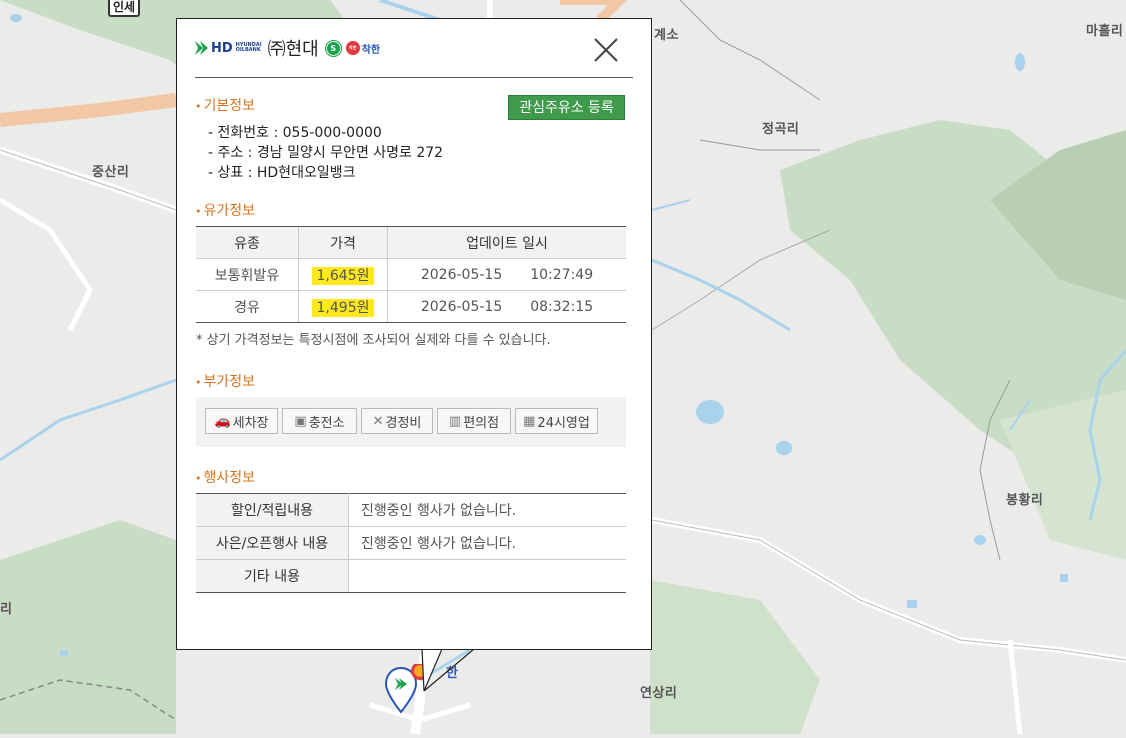 The height and width of the screenshot is (738, 1126). Describe the element at coordinates (272, 543) in the screenshot. I see `event-key: 사은/오픈행사 내용` at that location.